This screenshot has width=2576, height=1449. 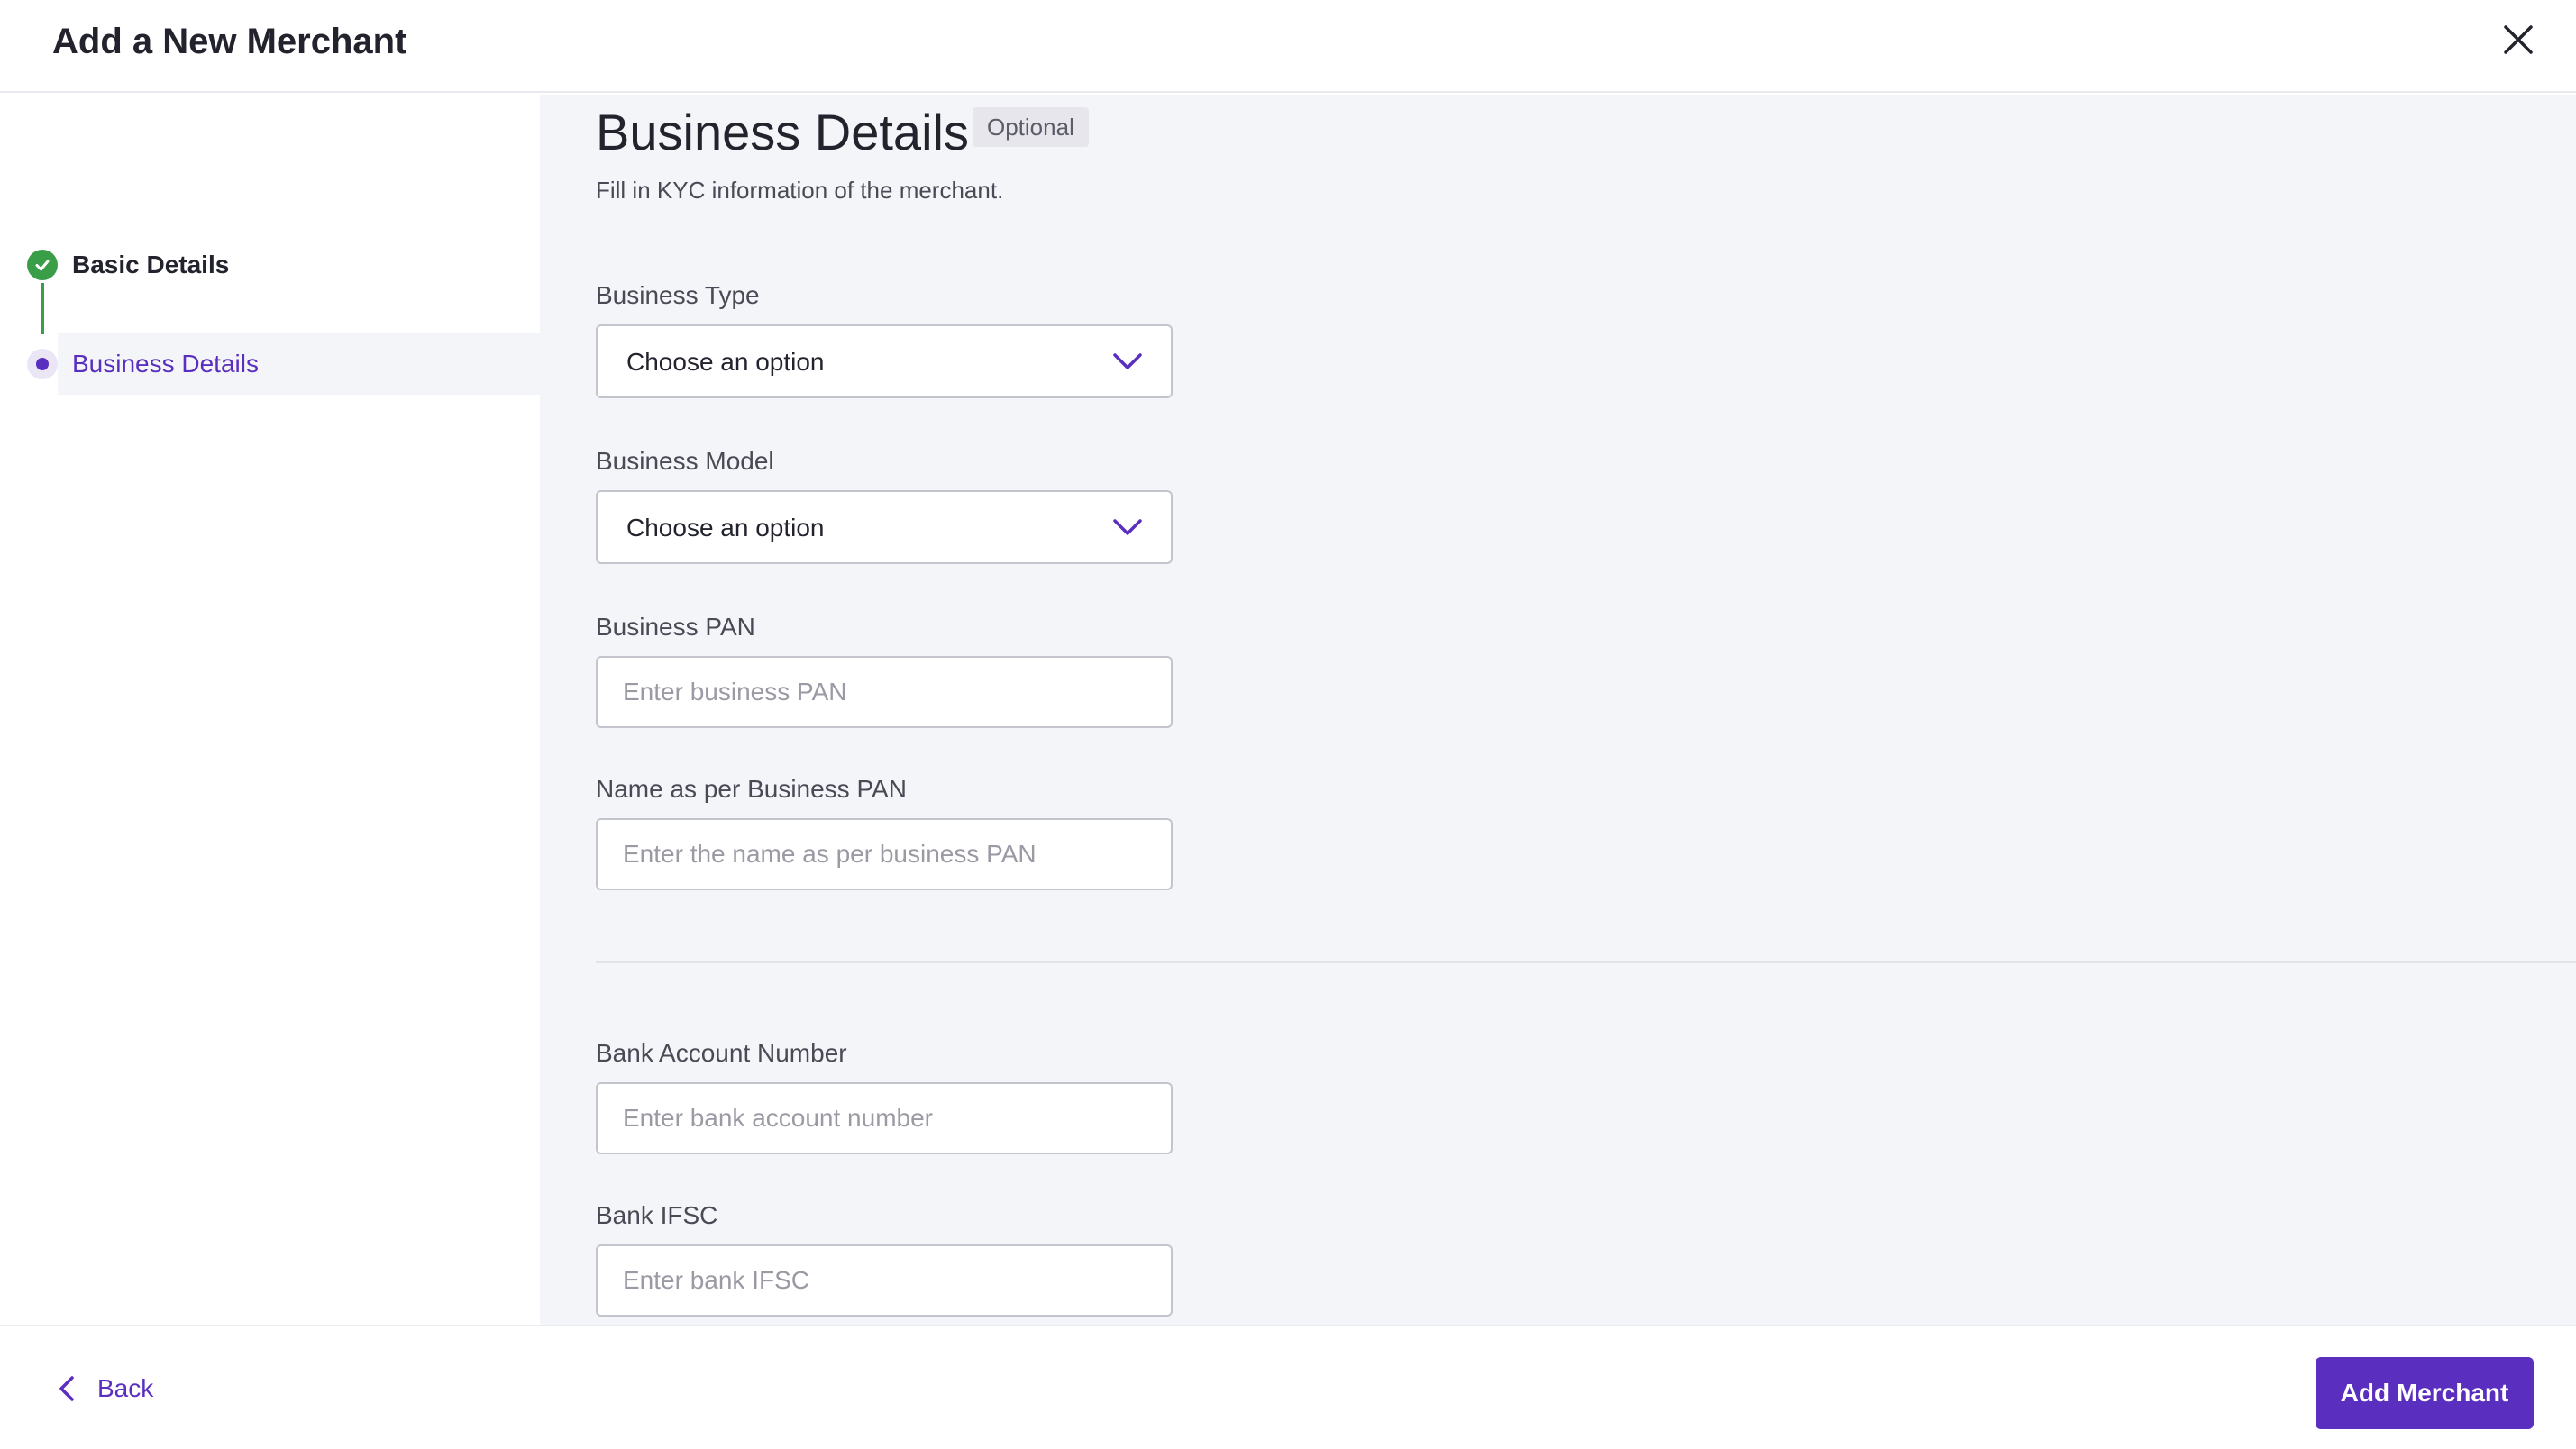 What do you see at coordinates (270, 364) in the screenshot?
I see `step-business-details: Business Details` at bounding box center [270, 364].